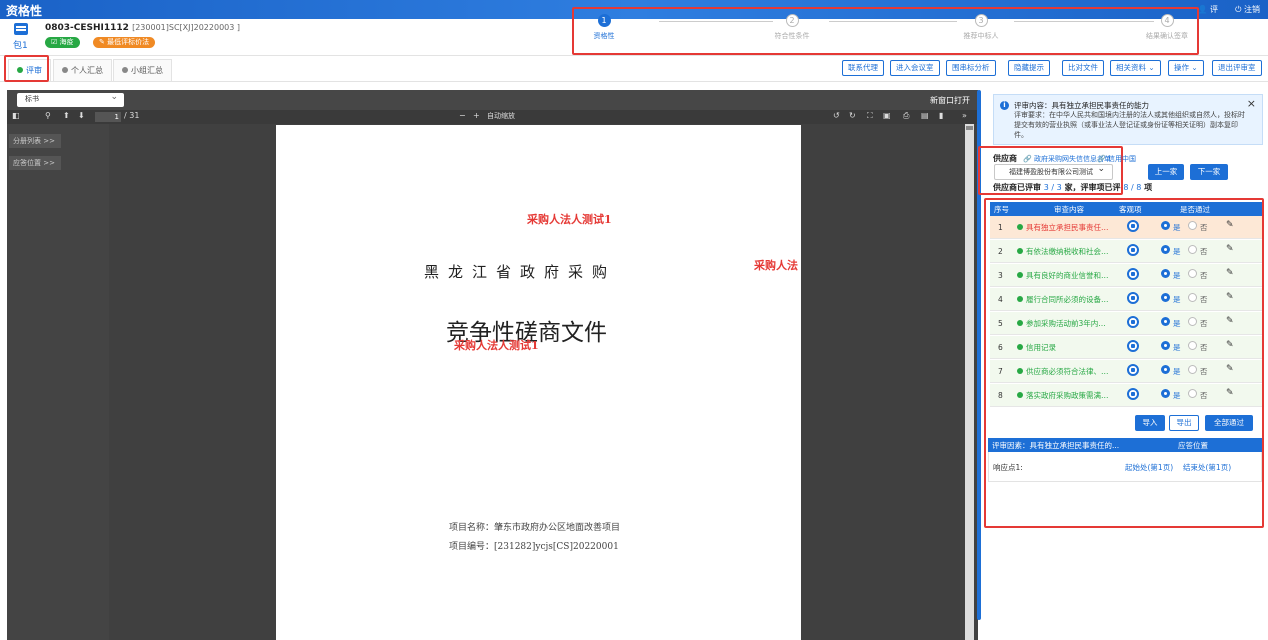  What do you see at coordinates (81, 115) in the screenshot?
I see `next-page-icon: ⬇` at bounding box center [81, 115].